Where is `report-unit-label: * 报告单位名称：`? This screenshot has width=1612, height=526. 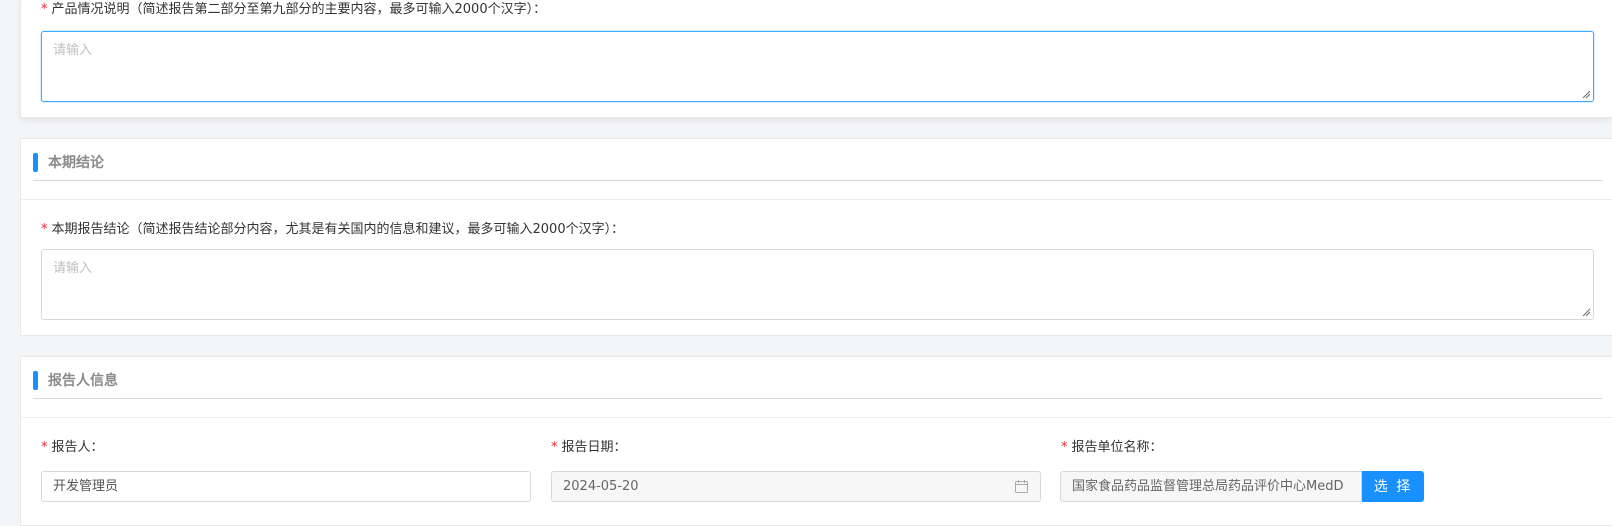 report-unit-label: * 报告单位名称： is located at coordinates (1112, 447).